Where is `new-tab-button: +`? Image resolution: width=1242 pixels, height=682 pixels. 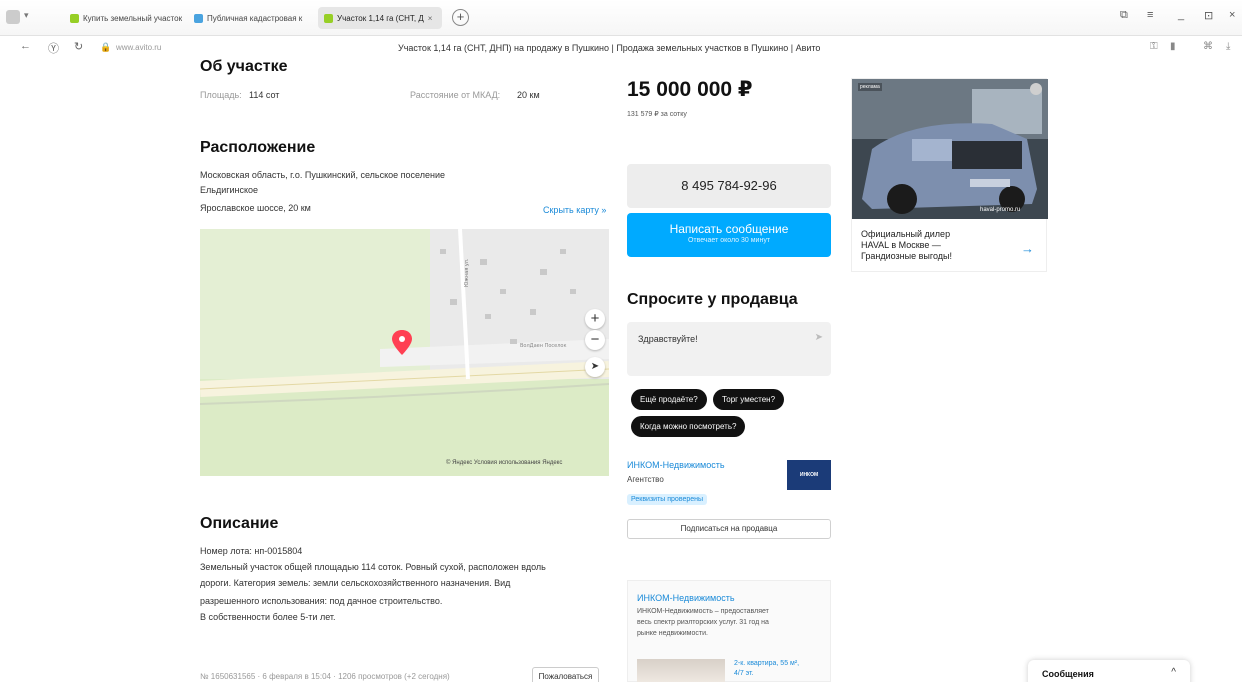
new-tab-button: + is located at coordinates (460, 17).